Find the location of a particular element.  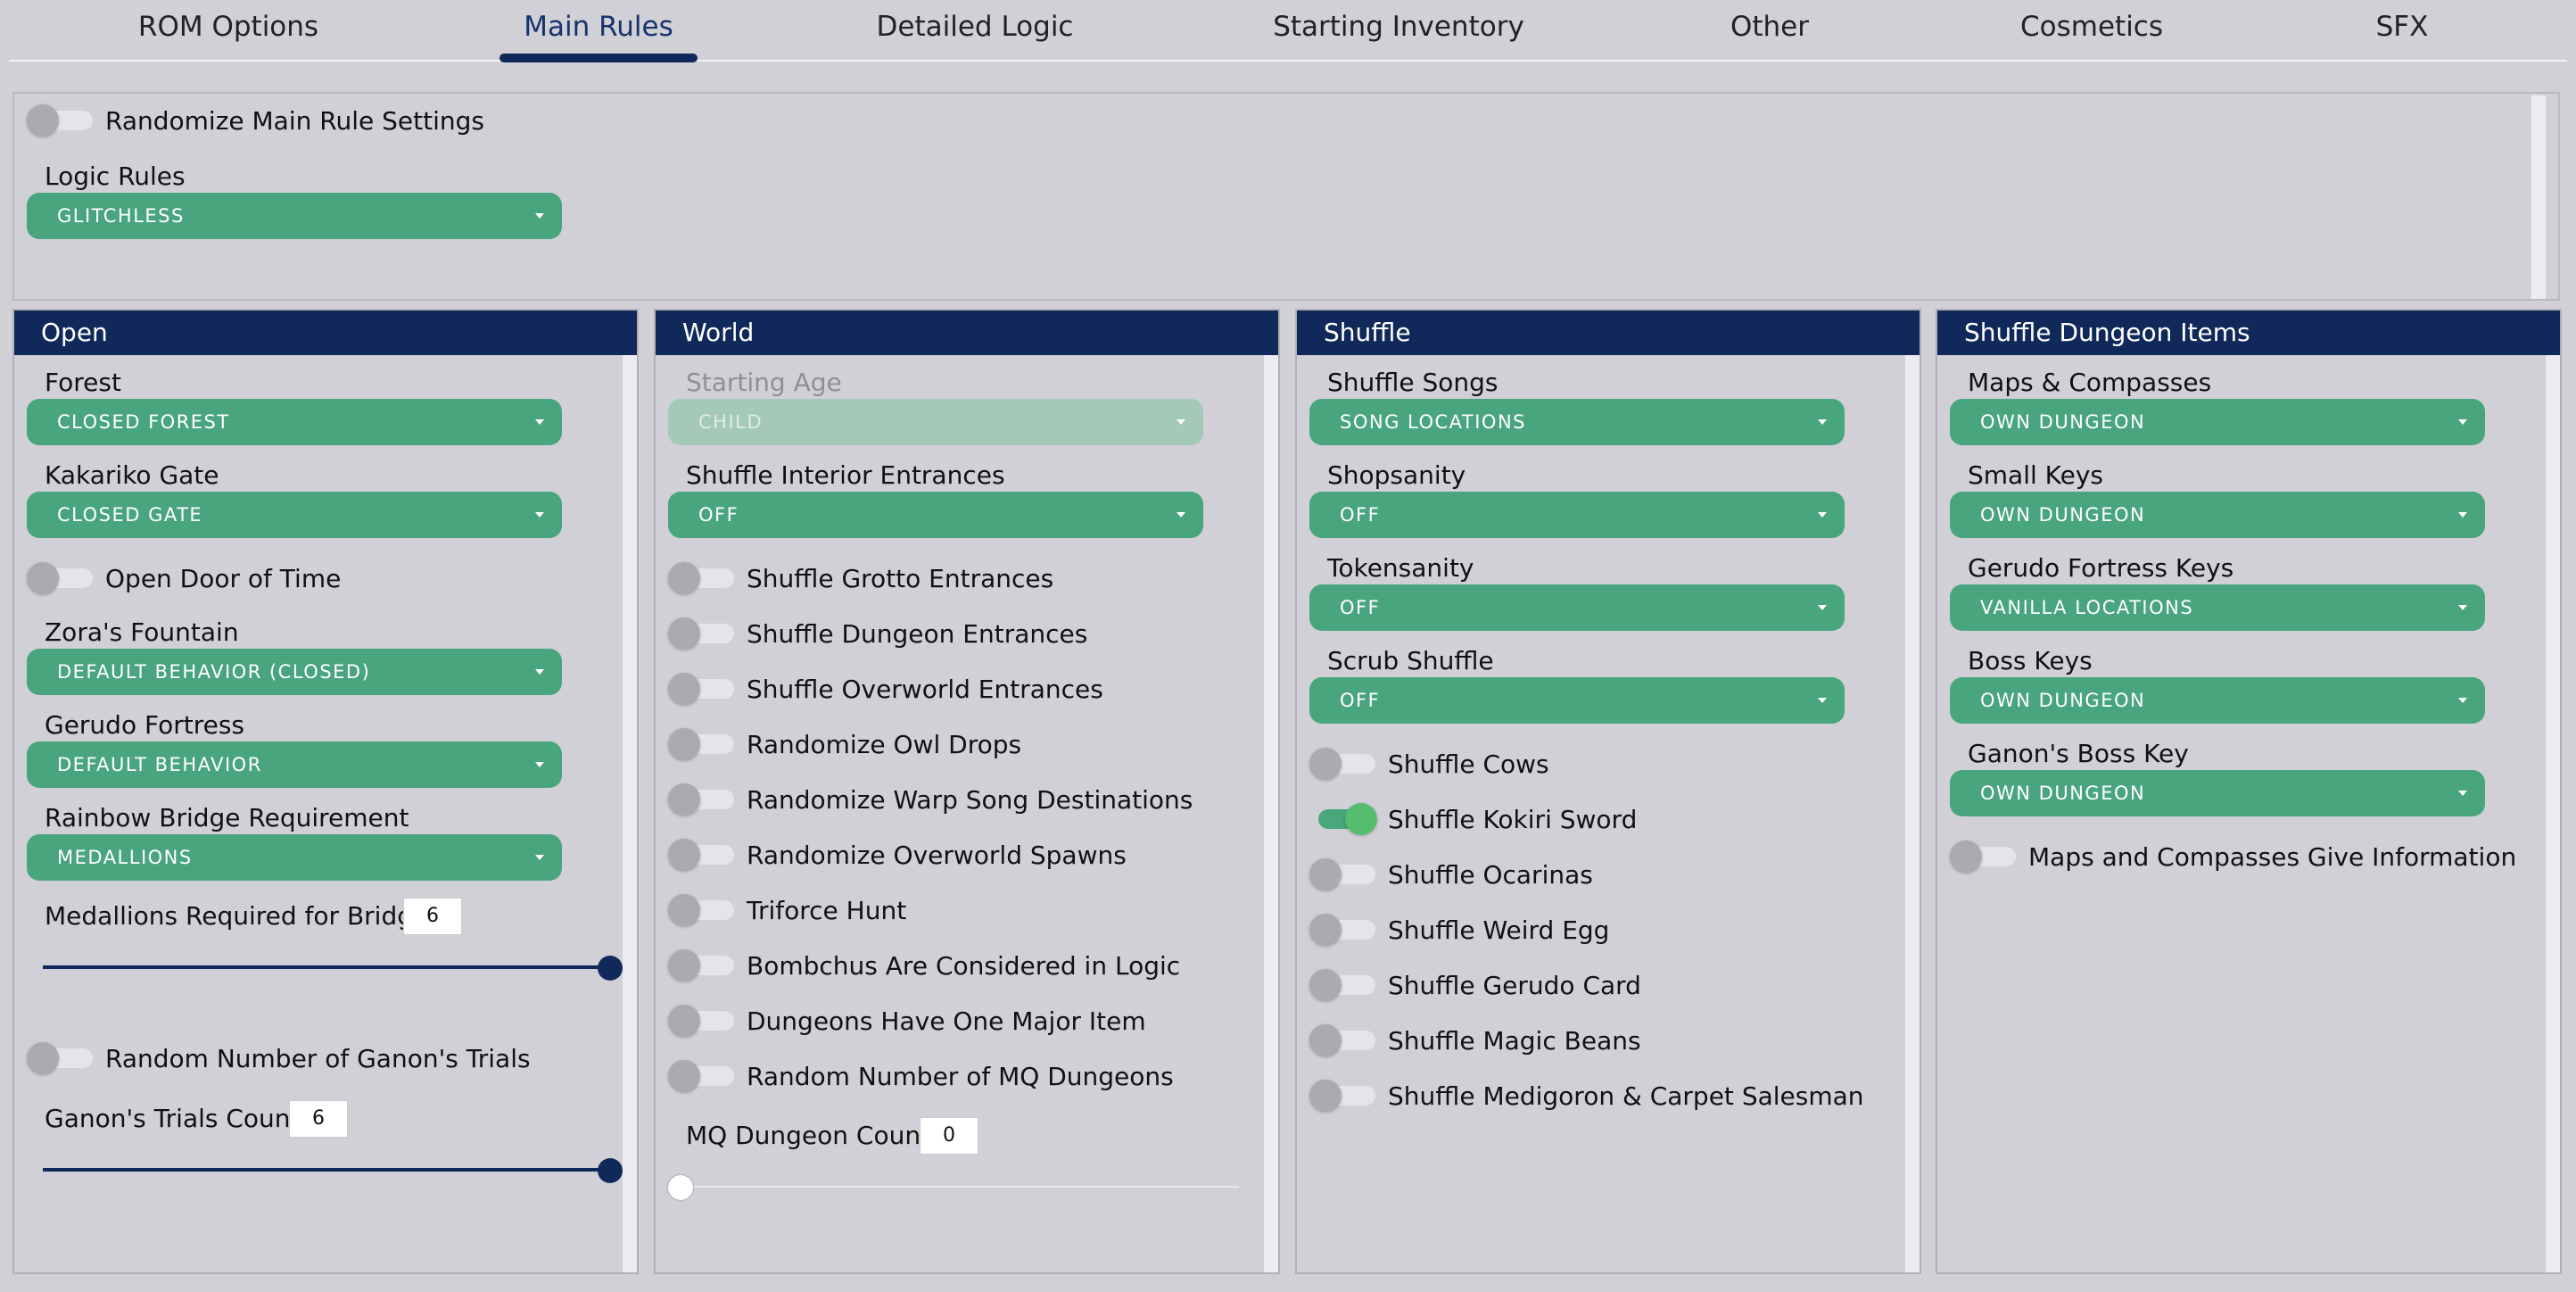

kakariko-gate-value: CLOSED GATE is located at coordinates (130, 515).